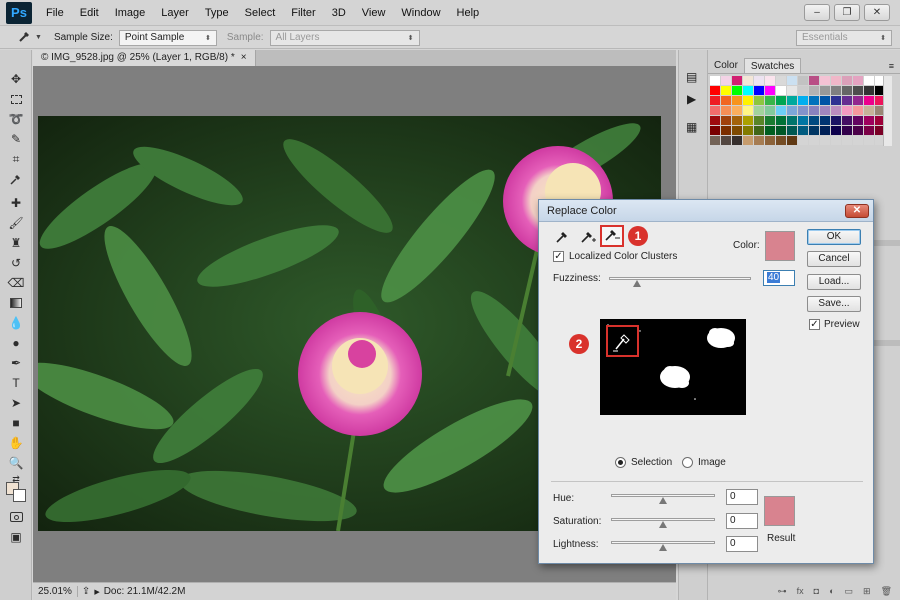 This screenshot has height=600, width=900. I want to click on localized-checkbox: ✓, so click(558, 256).